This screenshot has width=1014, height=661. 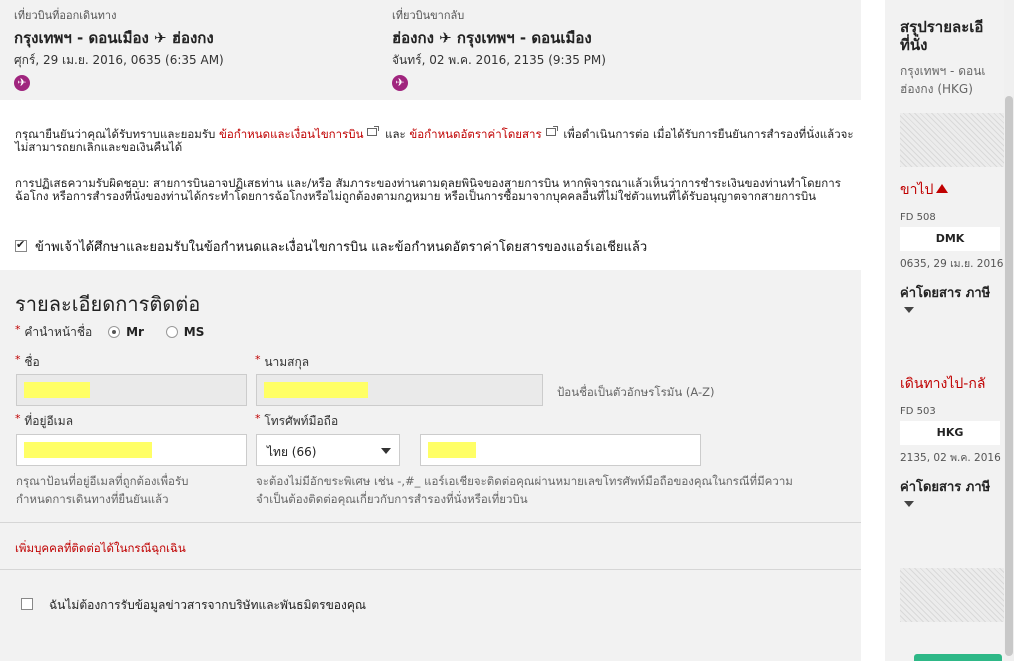 I want to click on last-name-input, so click(x=399, y=390).